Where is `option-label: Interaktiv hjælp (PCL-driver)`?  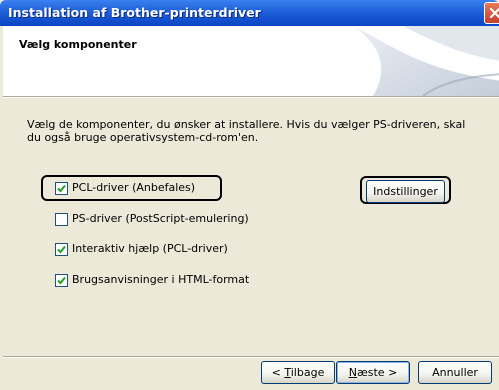 option-label: Interaktiv hjælp (PCL-driver) is located at coordinates (150, 248).